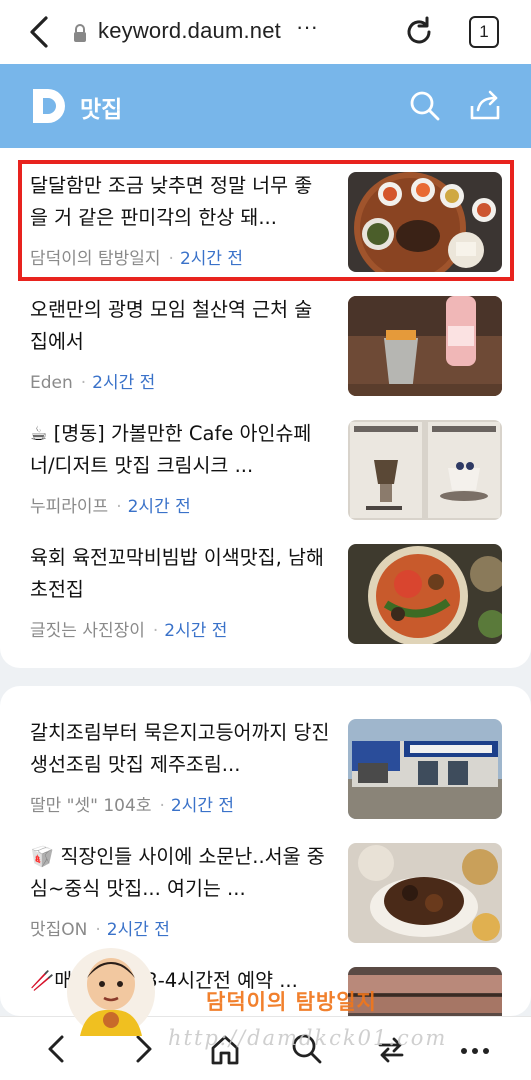 The width and height of the screenshot is (531, 1080). What do you see at coordinates (265, 106) in the screenshot?
I see `daum-header: 맛집` at bounding box center [265, 106].